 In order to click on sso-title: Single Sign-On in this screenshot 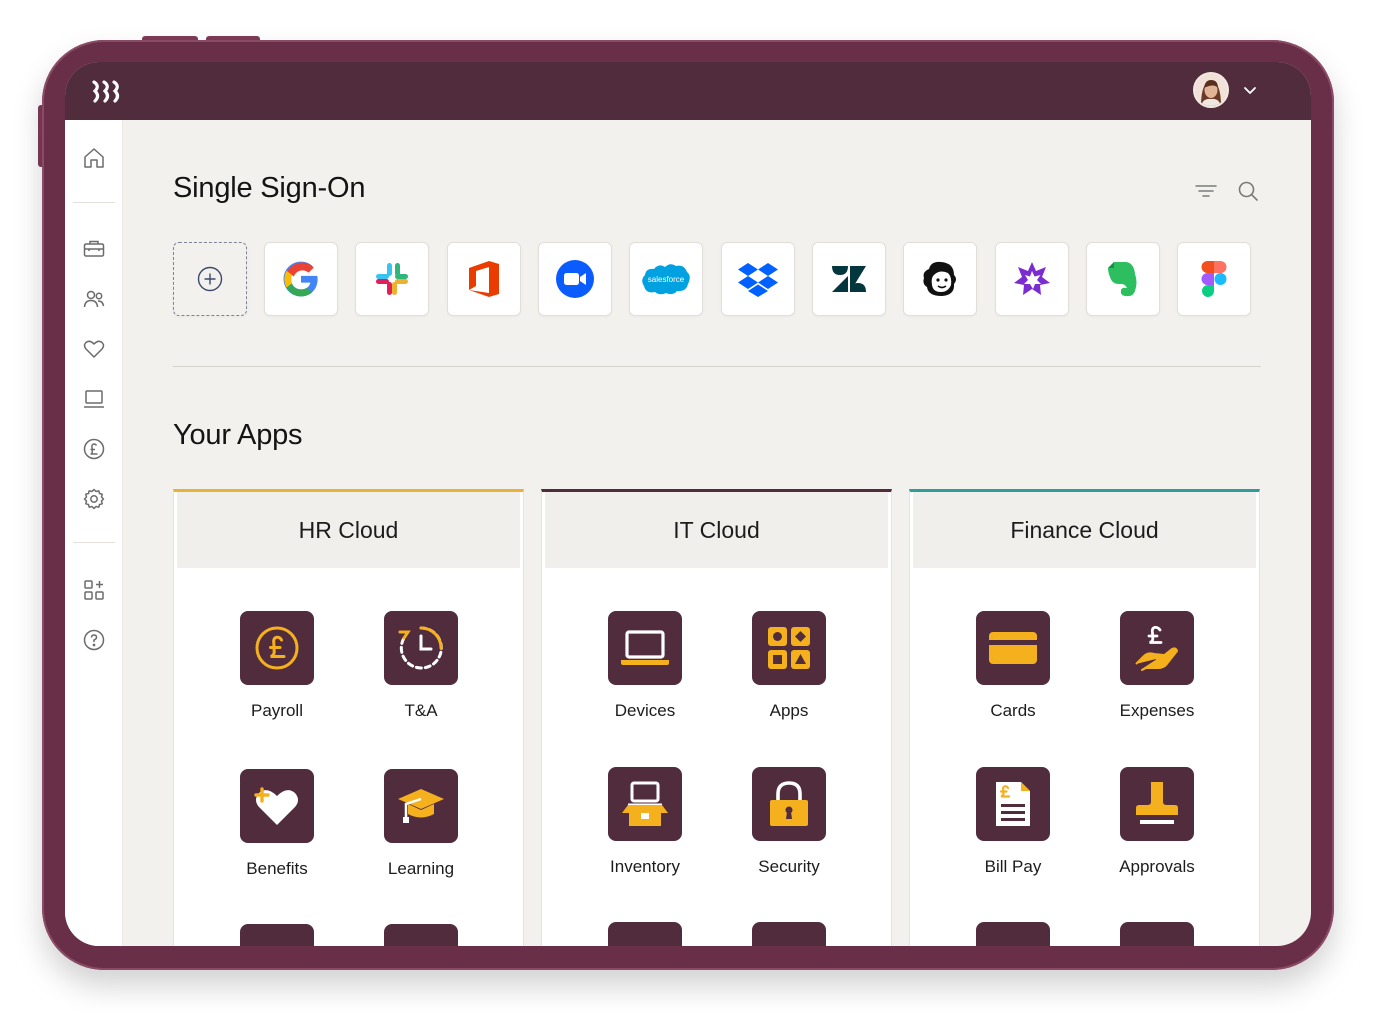, I will do `click(269, 188)`.